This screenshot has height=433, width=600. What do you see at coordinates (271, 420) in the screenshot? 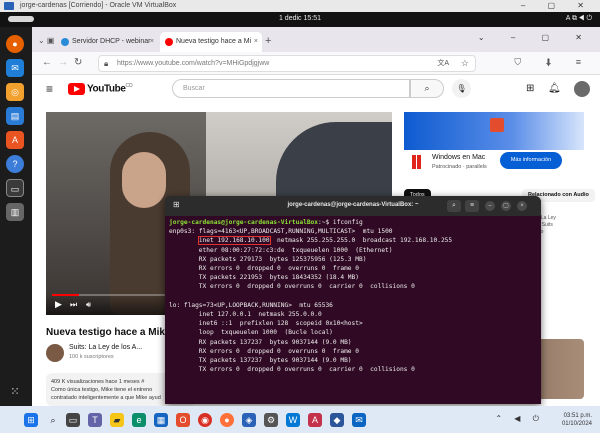
I see `settings-icon: ⚙` at bounding box center [271, 420].